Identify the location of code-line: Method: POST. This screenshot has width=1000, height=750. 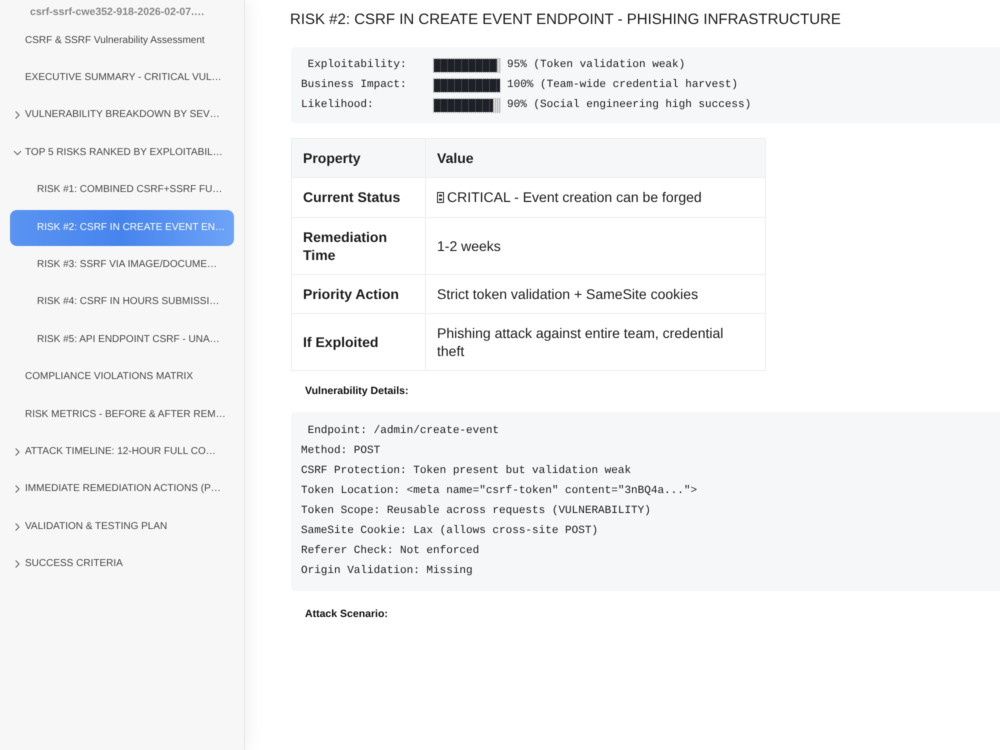
(340, 451).